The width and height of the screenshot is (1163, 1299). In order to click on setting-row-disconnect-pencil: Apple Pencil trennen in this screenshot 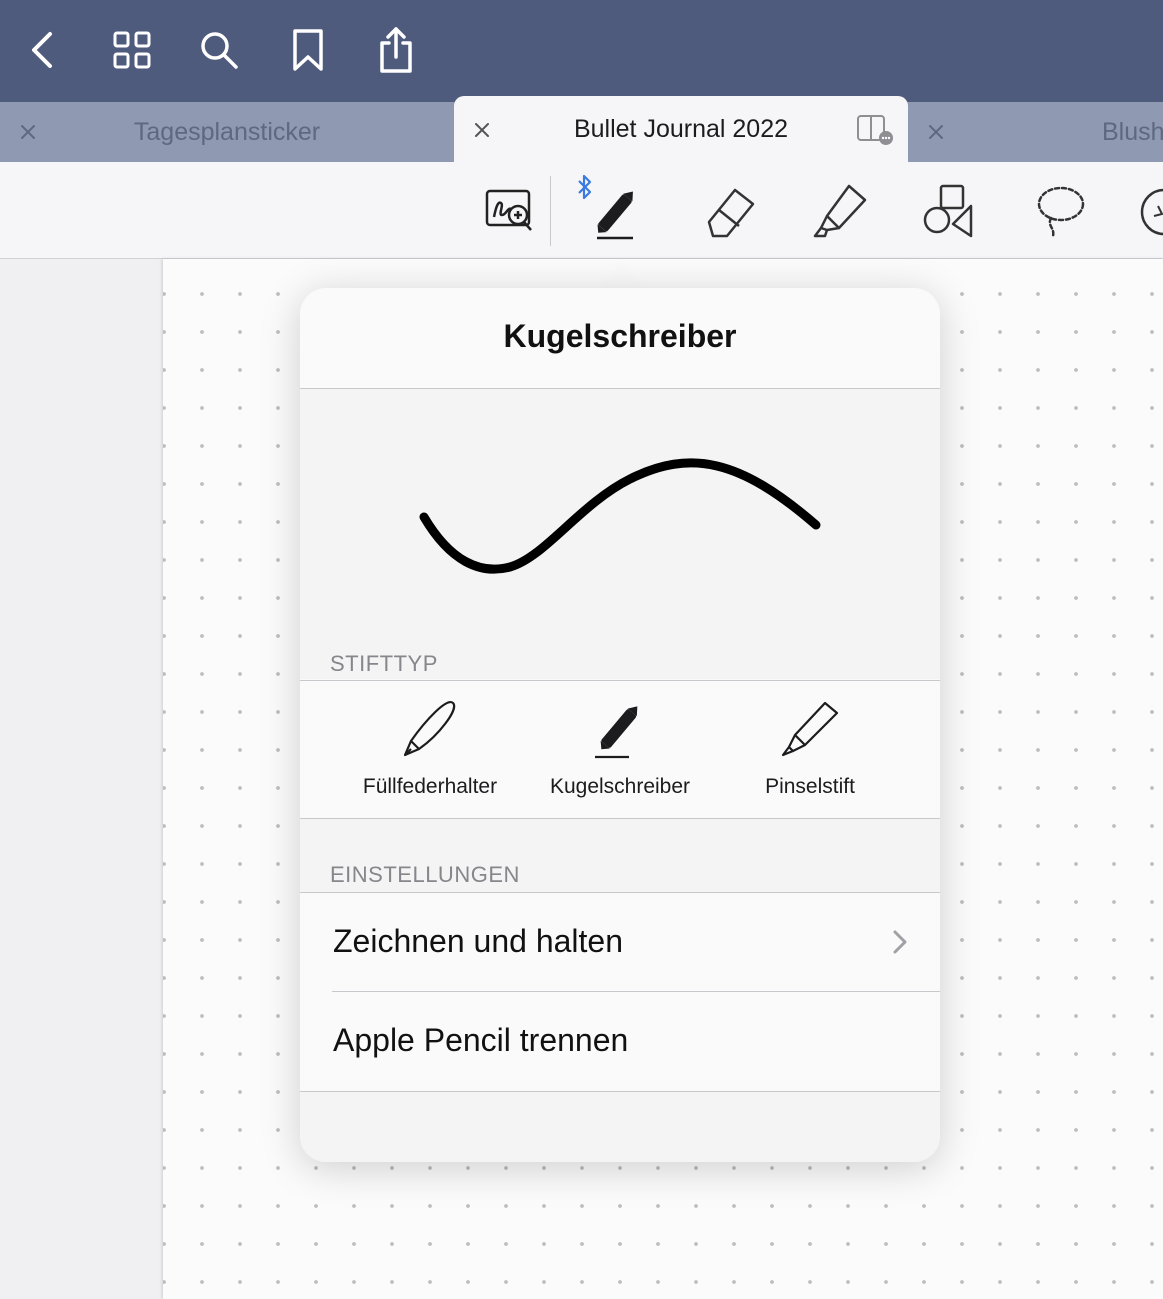, I will do `click(620, 1041)`.